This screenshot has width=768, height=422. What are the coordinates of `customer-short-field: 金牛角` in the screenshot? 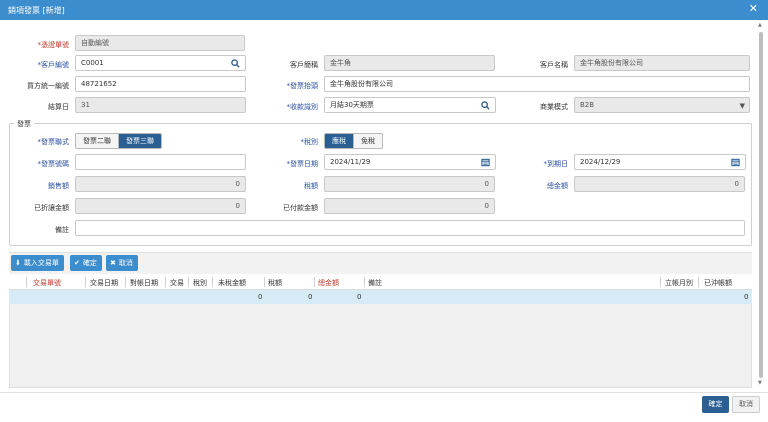 It's located at (409, 63).